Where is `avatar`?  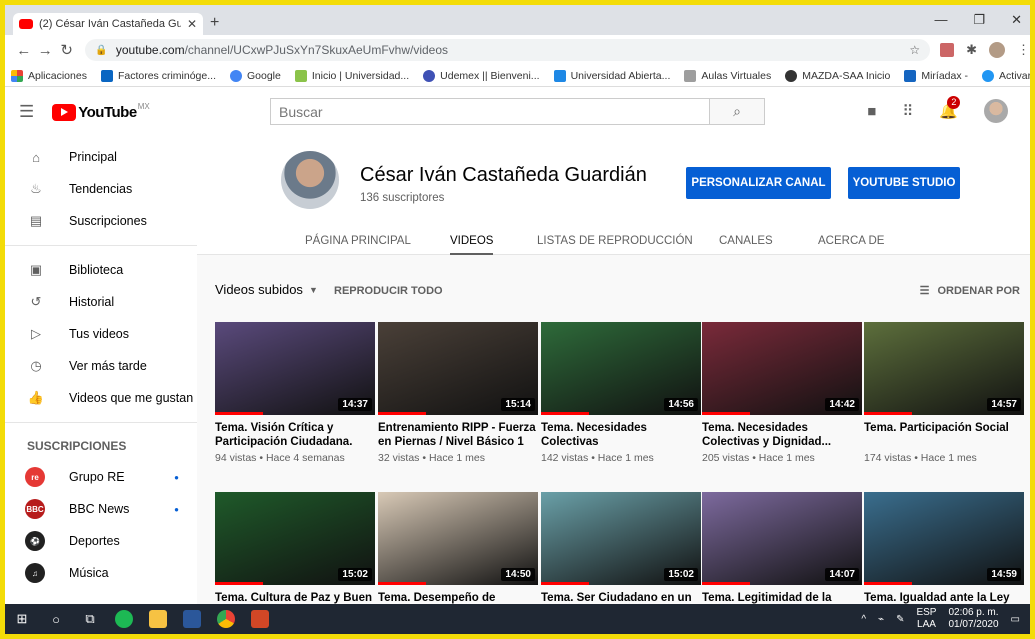 avatar is located at coordinates (996, 111).